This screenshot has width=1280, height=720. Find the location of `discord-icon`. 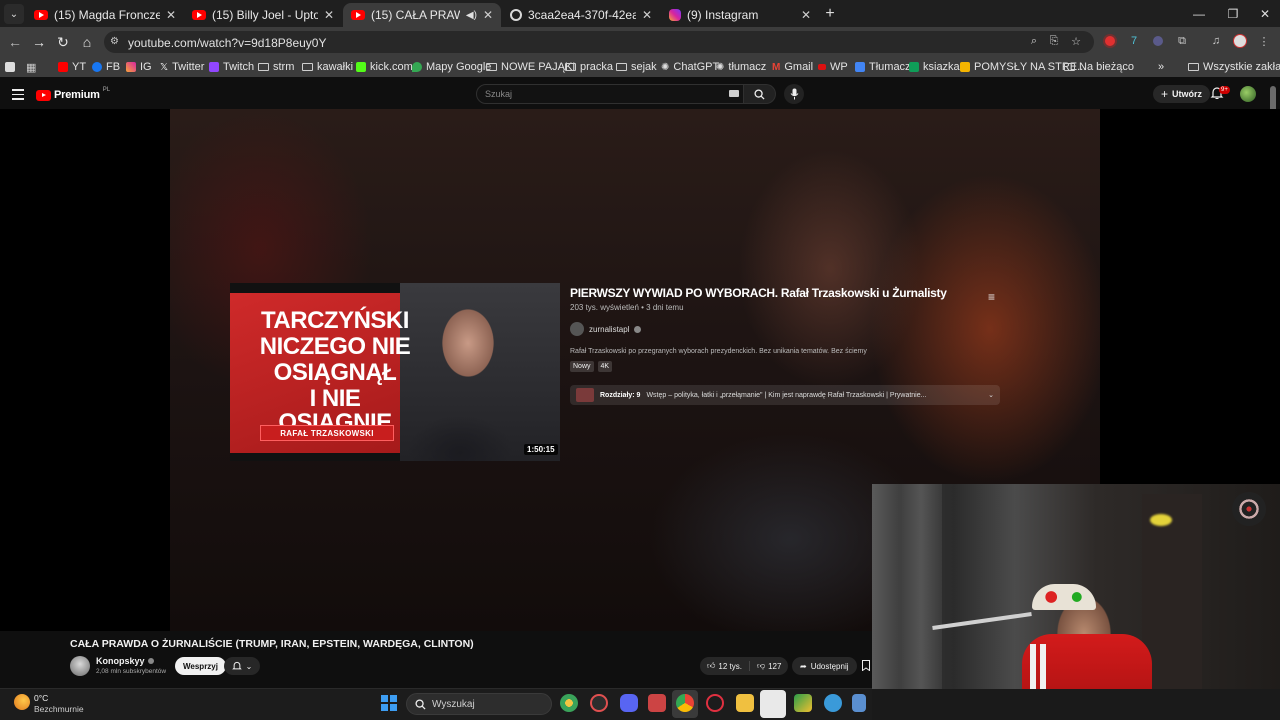

discord-icon is located at coordinates (629, 703).